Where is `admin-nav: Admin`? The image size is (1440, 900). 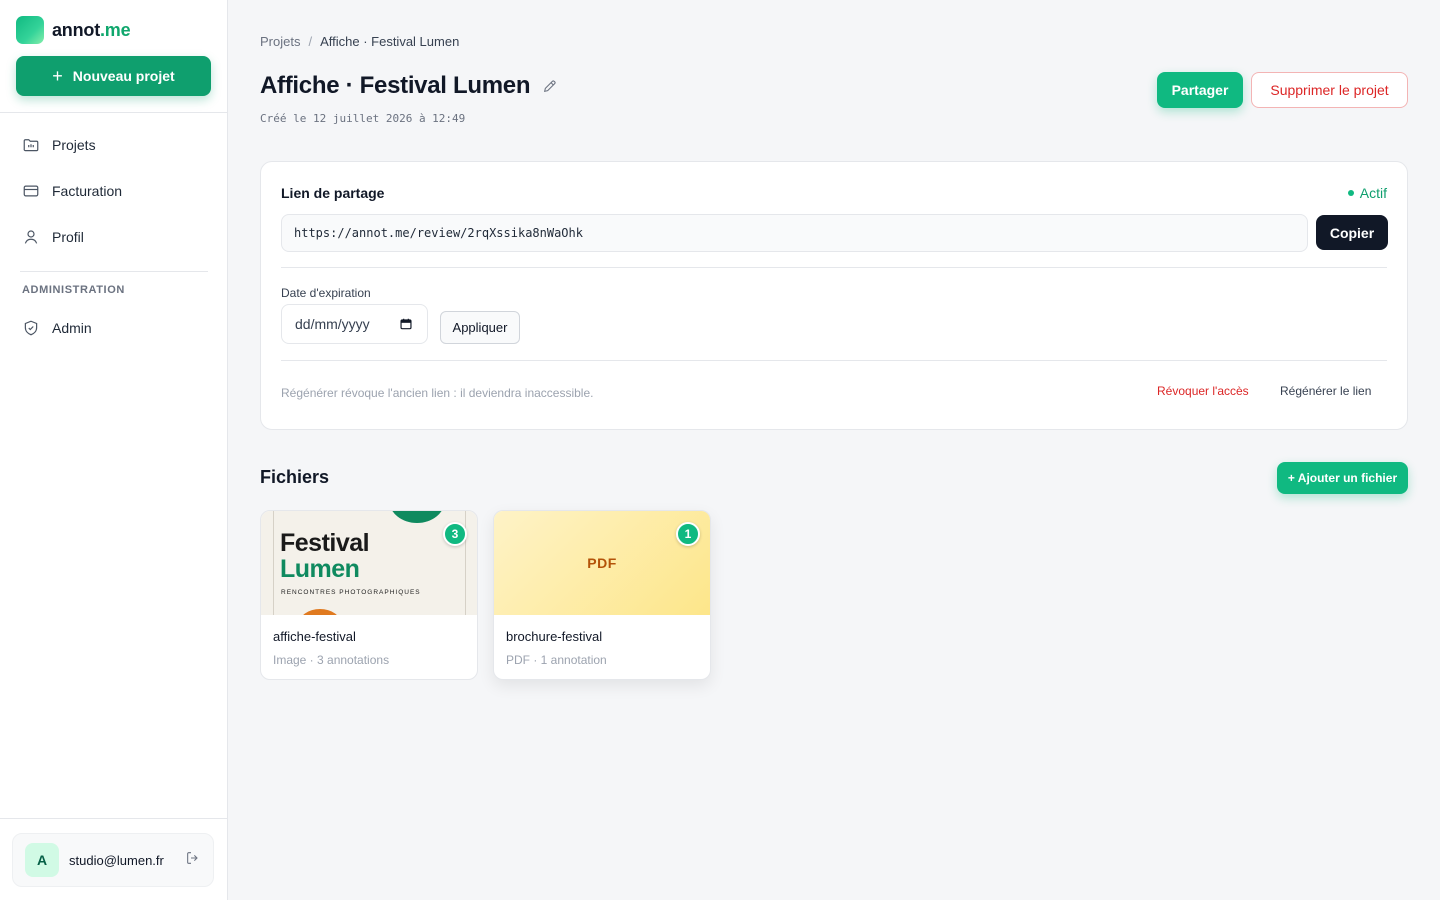
admin-nav: Admin is located at coordinates (114, 332).